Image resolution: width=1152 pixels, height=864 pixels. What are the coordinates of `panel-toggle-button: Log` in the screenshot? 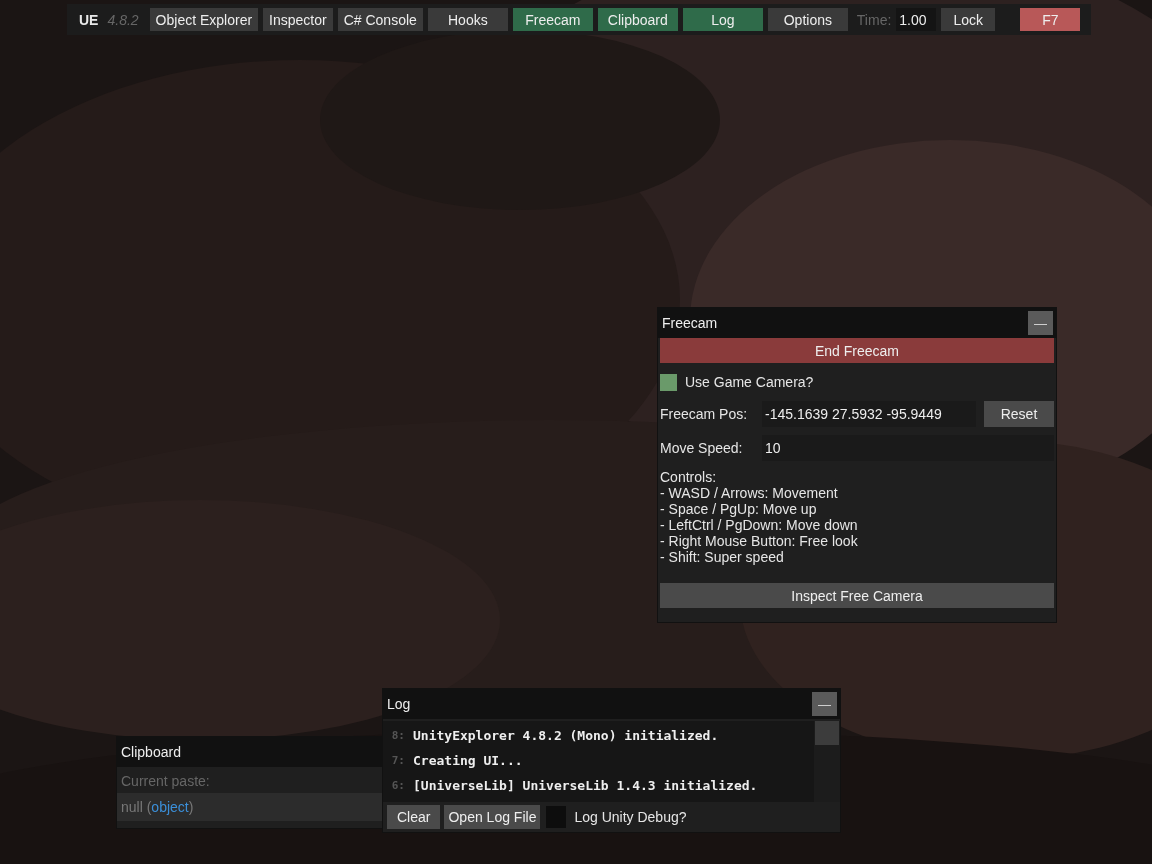 It's located at (722, 19).